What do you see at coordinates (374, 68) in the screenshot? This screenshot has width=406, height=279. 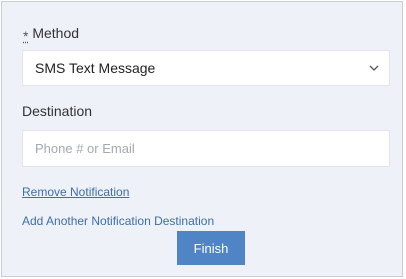 I see `chevron-down-icon` at bounding box center [374, 68].